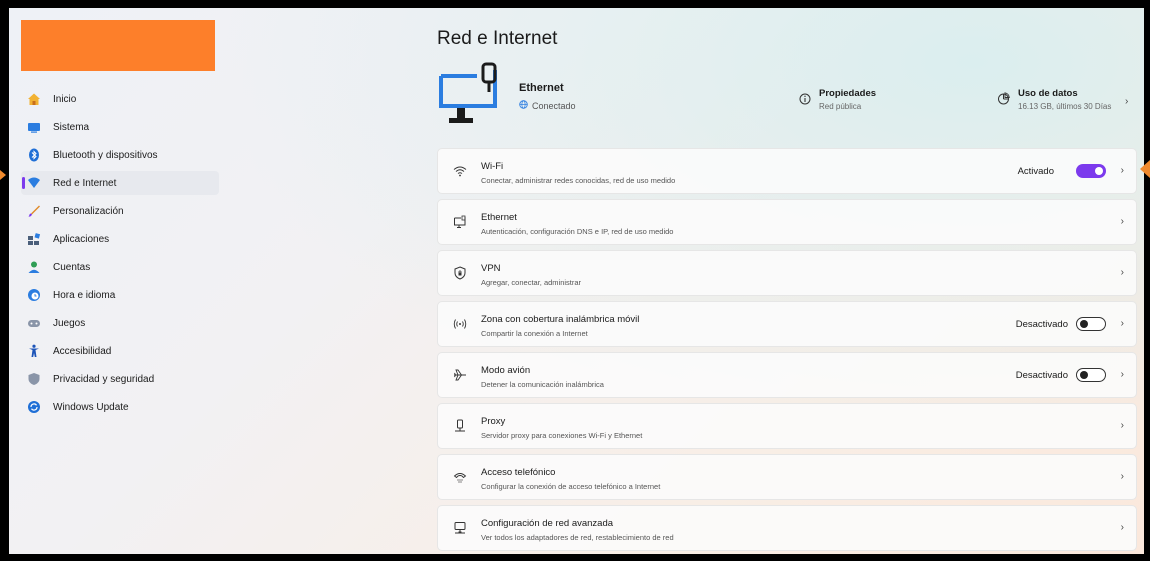 Image resolution: width=1150 pixels, height=561 pixels. Describe the element at coordinates (848, 93) in the screenshot. I see `properties-title: Propiedades` at that location.